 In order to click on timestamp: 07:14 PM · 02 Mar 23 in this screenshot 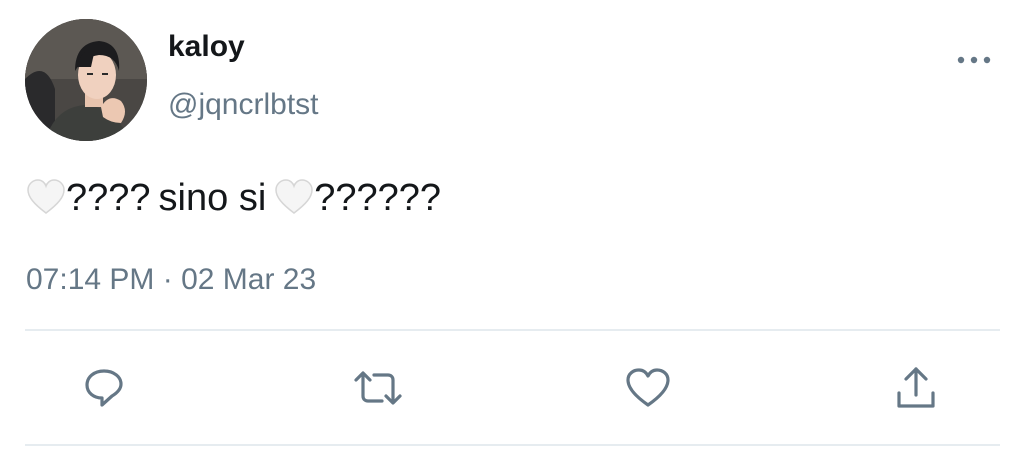, I will do `click(171, 280)`.